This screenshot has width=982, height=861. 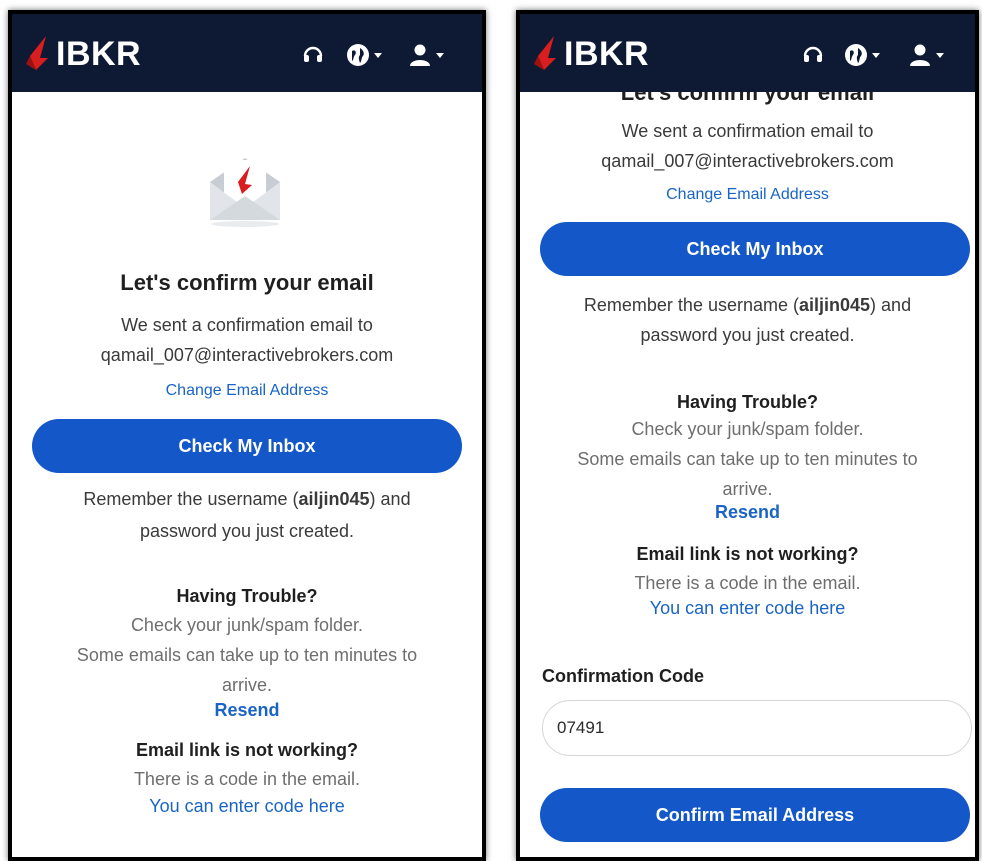 What do you see at coordinates (757, 728) in the screenshot?
I see `confirmation-code-input` at bounding box center [757, 728].